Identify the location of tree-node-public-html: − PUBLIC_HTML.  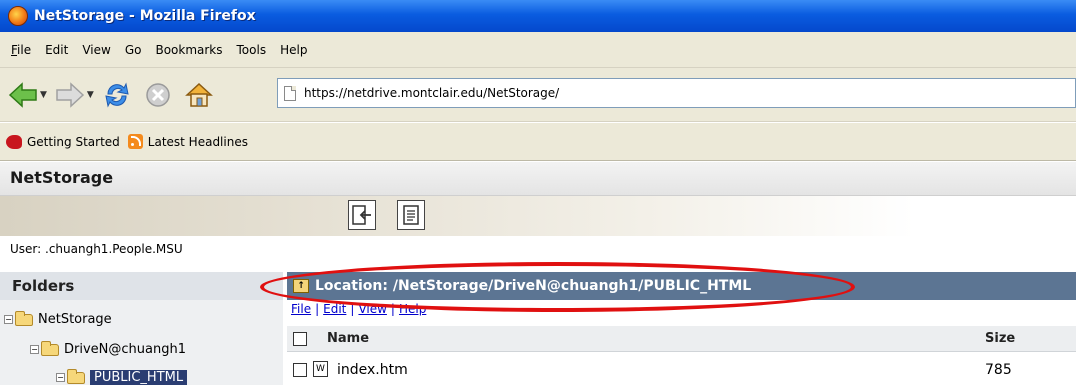
(122, 376).